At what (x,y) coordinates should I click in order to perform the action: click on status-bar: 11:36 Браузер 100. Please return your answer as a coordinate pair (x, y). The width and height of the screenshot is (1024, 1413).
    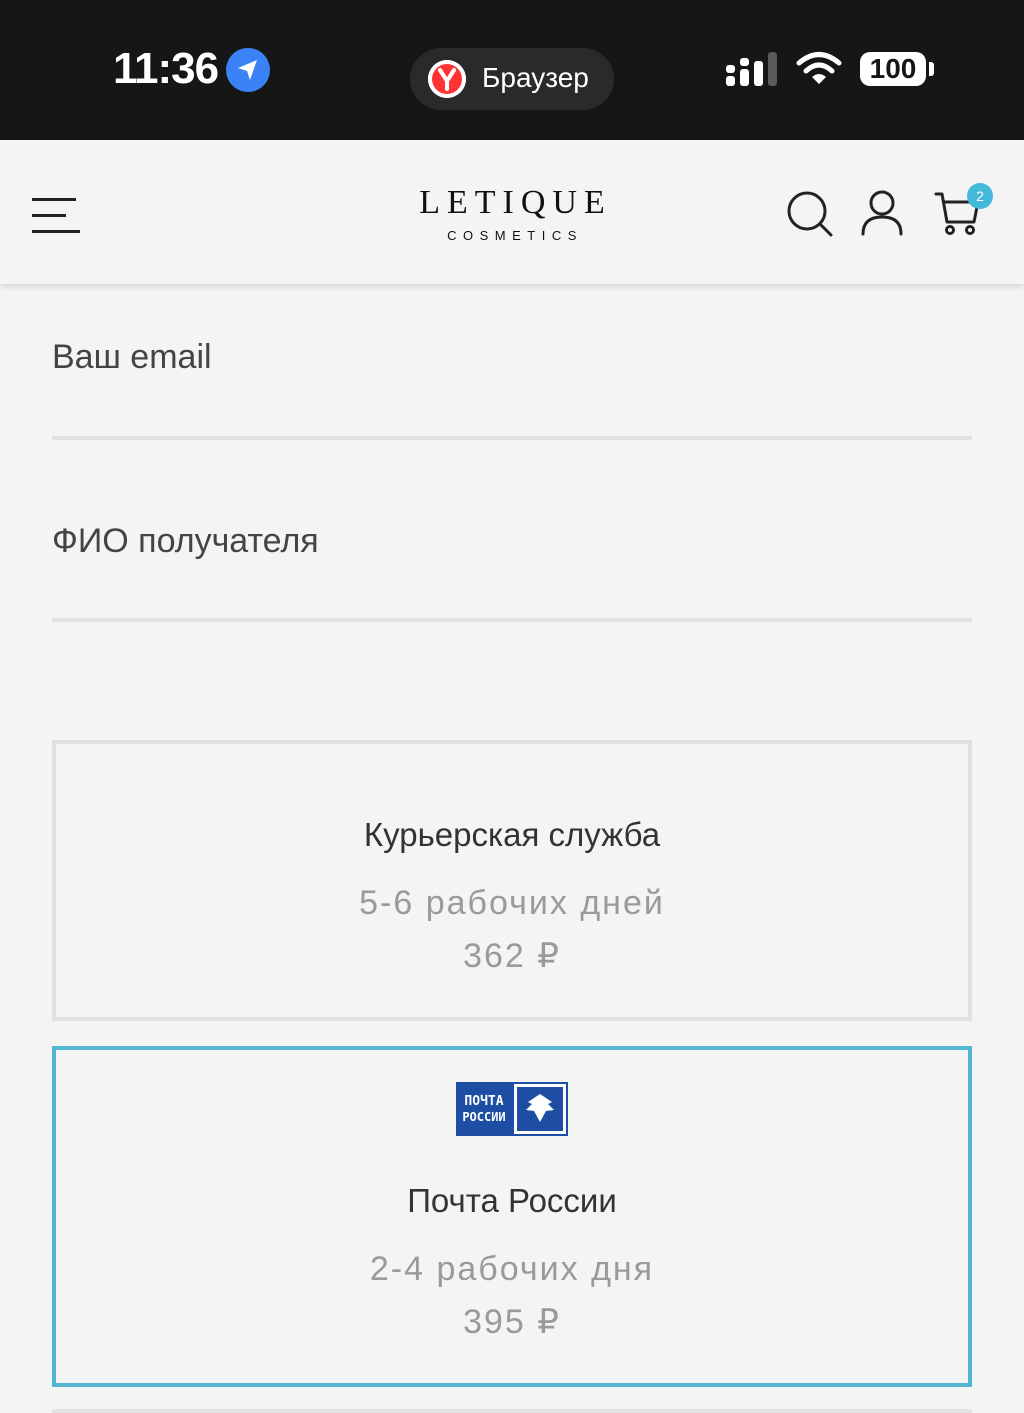
    Looking at the image, I should click on (512, 70).